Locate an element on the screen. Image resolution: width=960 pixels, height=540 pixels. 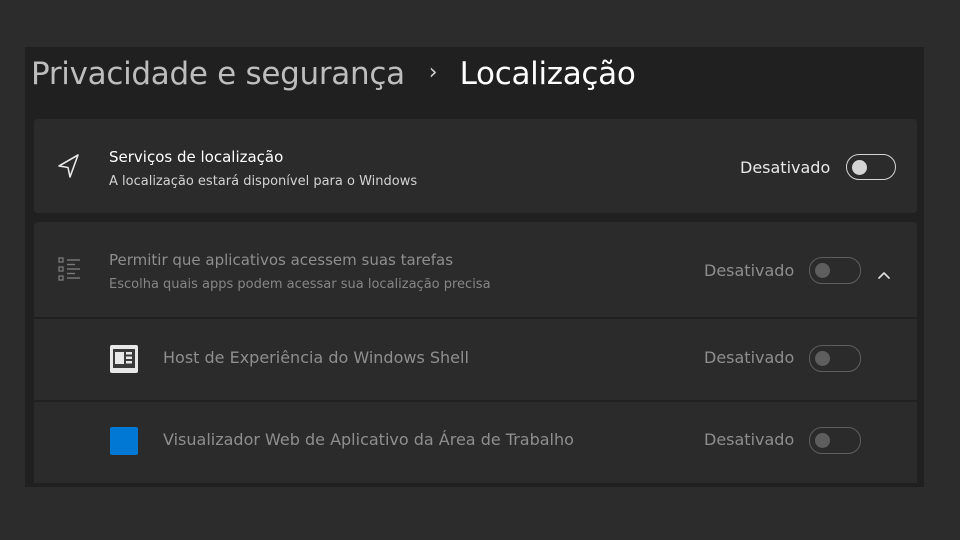
location-services-title: Serviços de localização is located at coordinates (196, 157).